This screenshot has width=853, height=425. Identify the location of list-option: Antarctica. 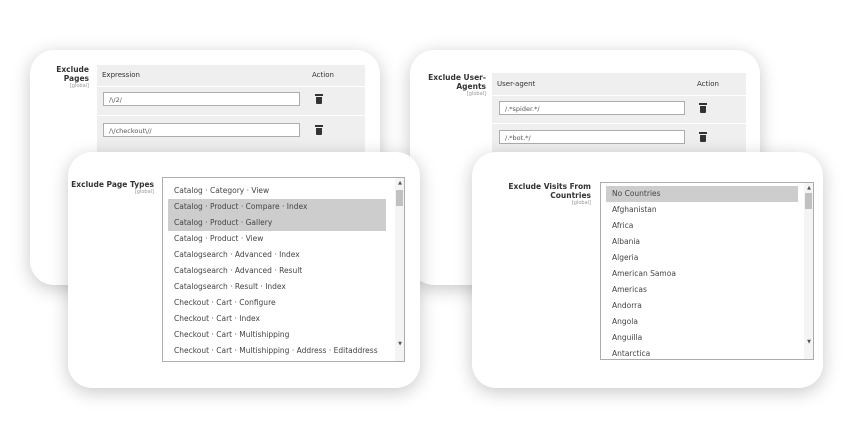
(702, 352).